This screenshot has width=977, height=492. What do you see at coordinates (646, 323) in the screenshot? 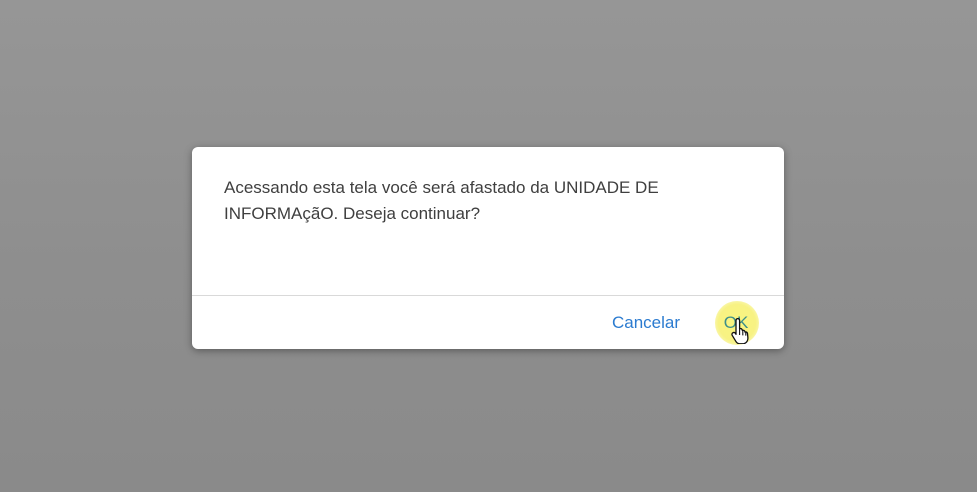
I see `cancel-button: Cancelar` at bounding box center [646, 323].